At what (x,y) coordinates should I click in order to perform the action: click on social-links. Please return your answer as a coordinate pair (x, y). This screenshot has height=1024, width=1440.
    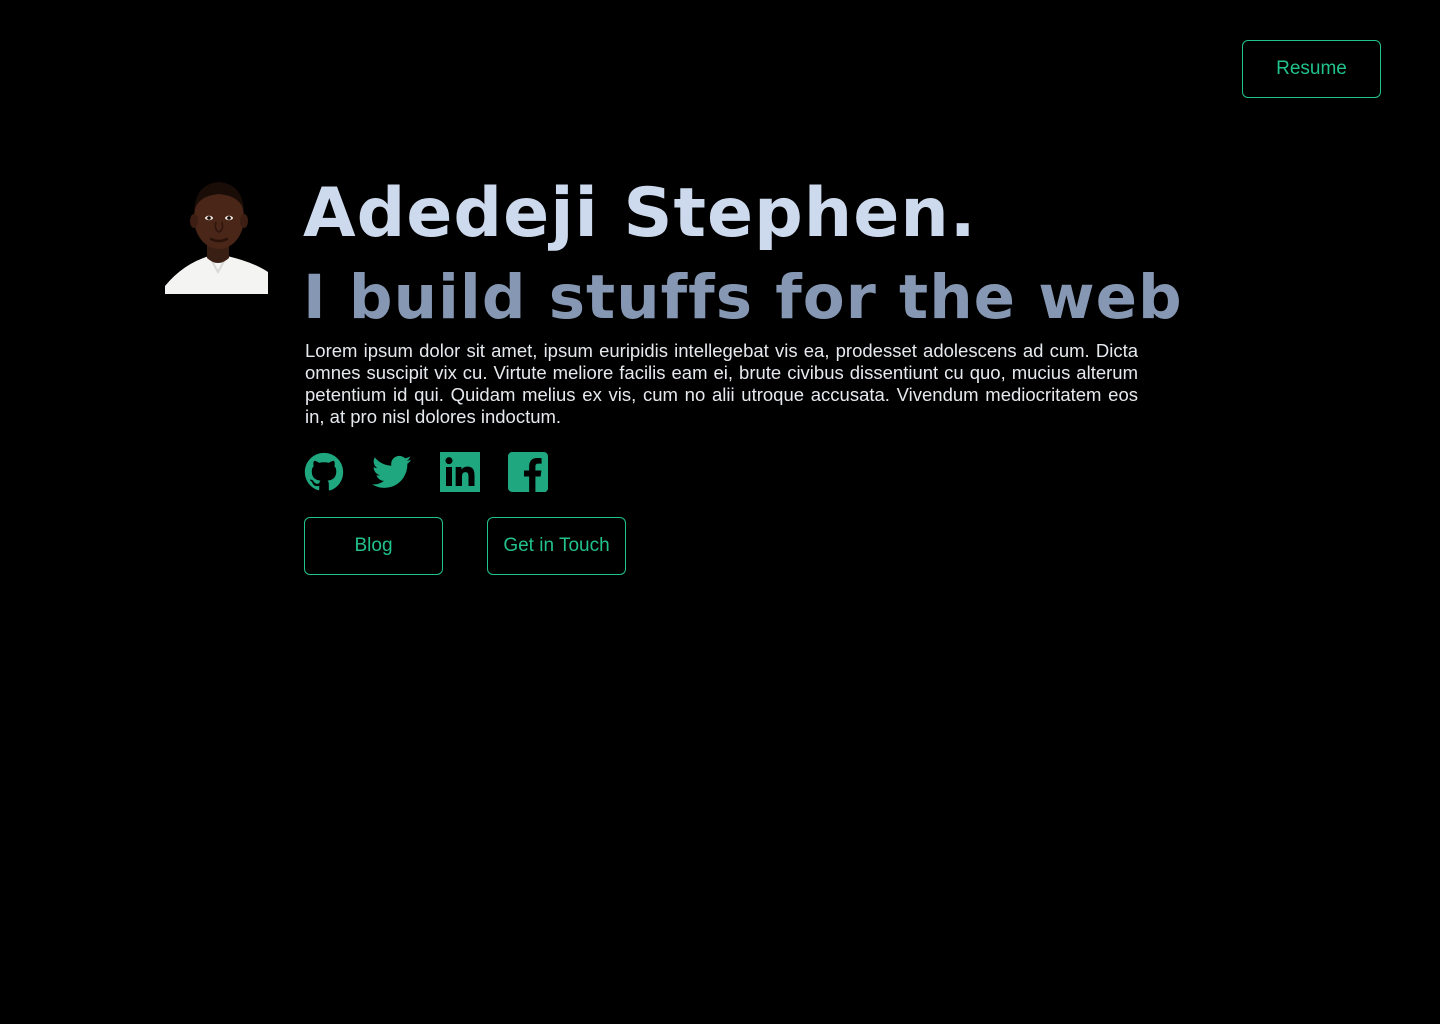
    Looking at the image, I should click on (426, 472).